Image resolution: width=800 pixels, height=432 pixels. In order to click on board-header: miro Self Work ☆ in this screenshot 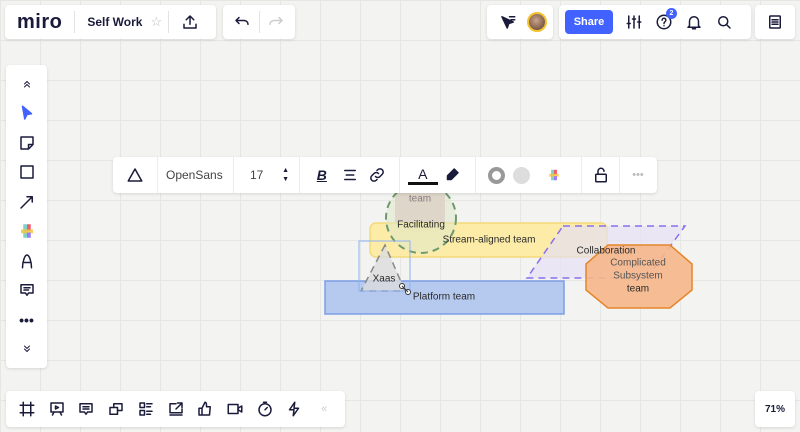, I will do `click(110, 22)`.